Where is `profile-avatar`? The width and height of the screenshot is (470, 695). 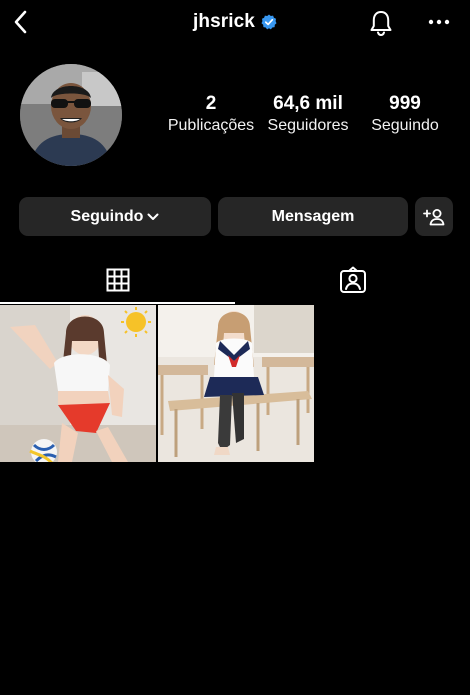 profile-avatar is located at coordinates (71, 115).